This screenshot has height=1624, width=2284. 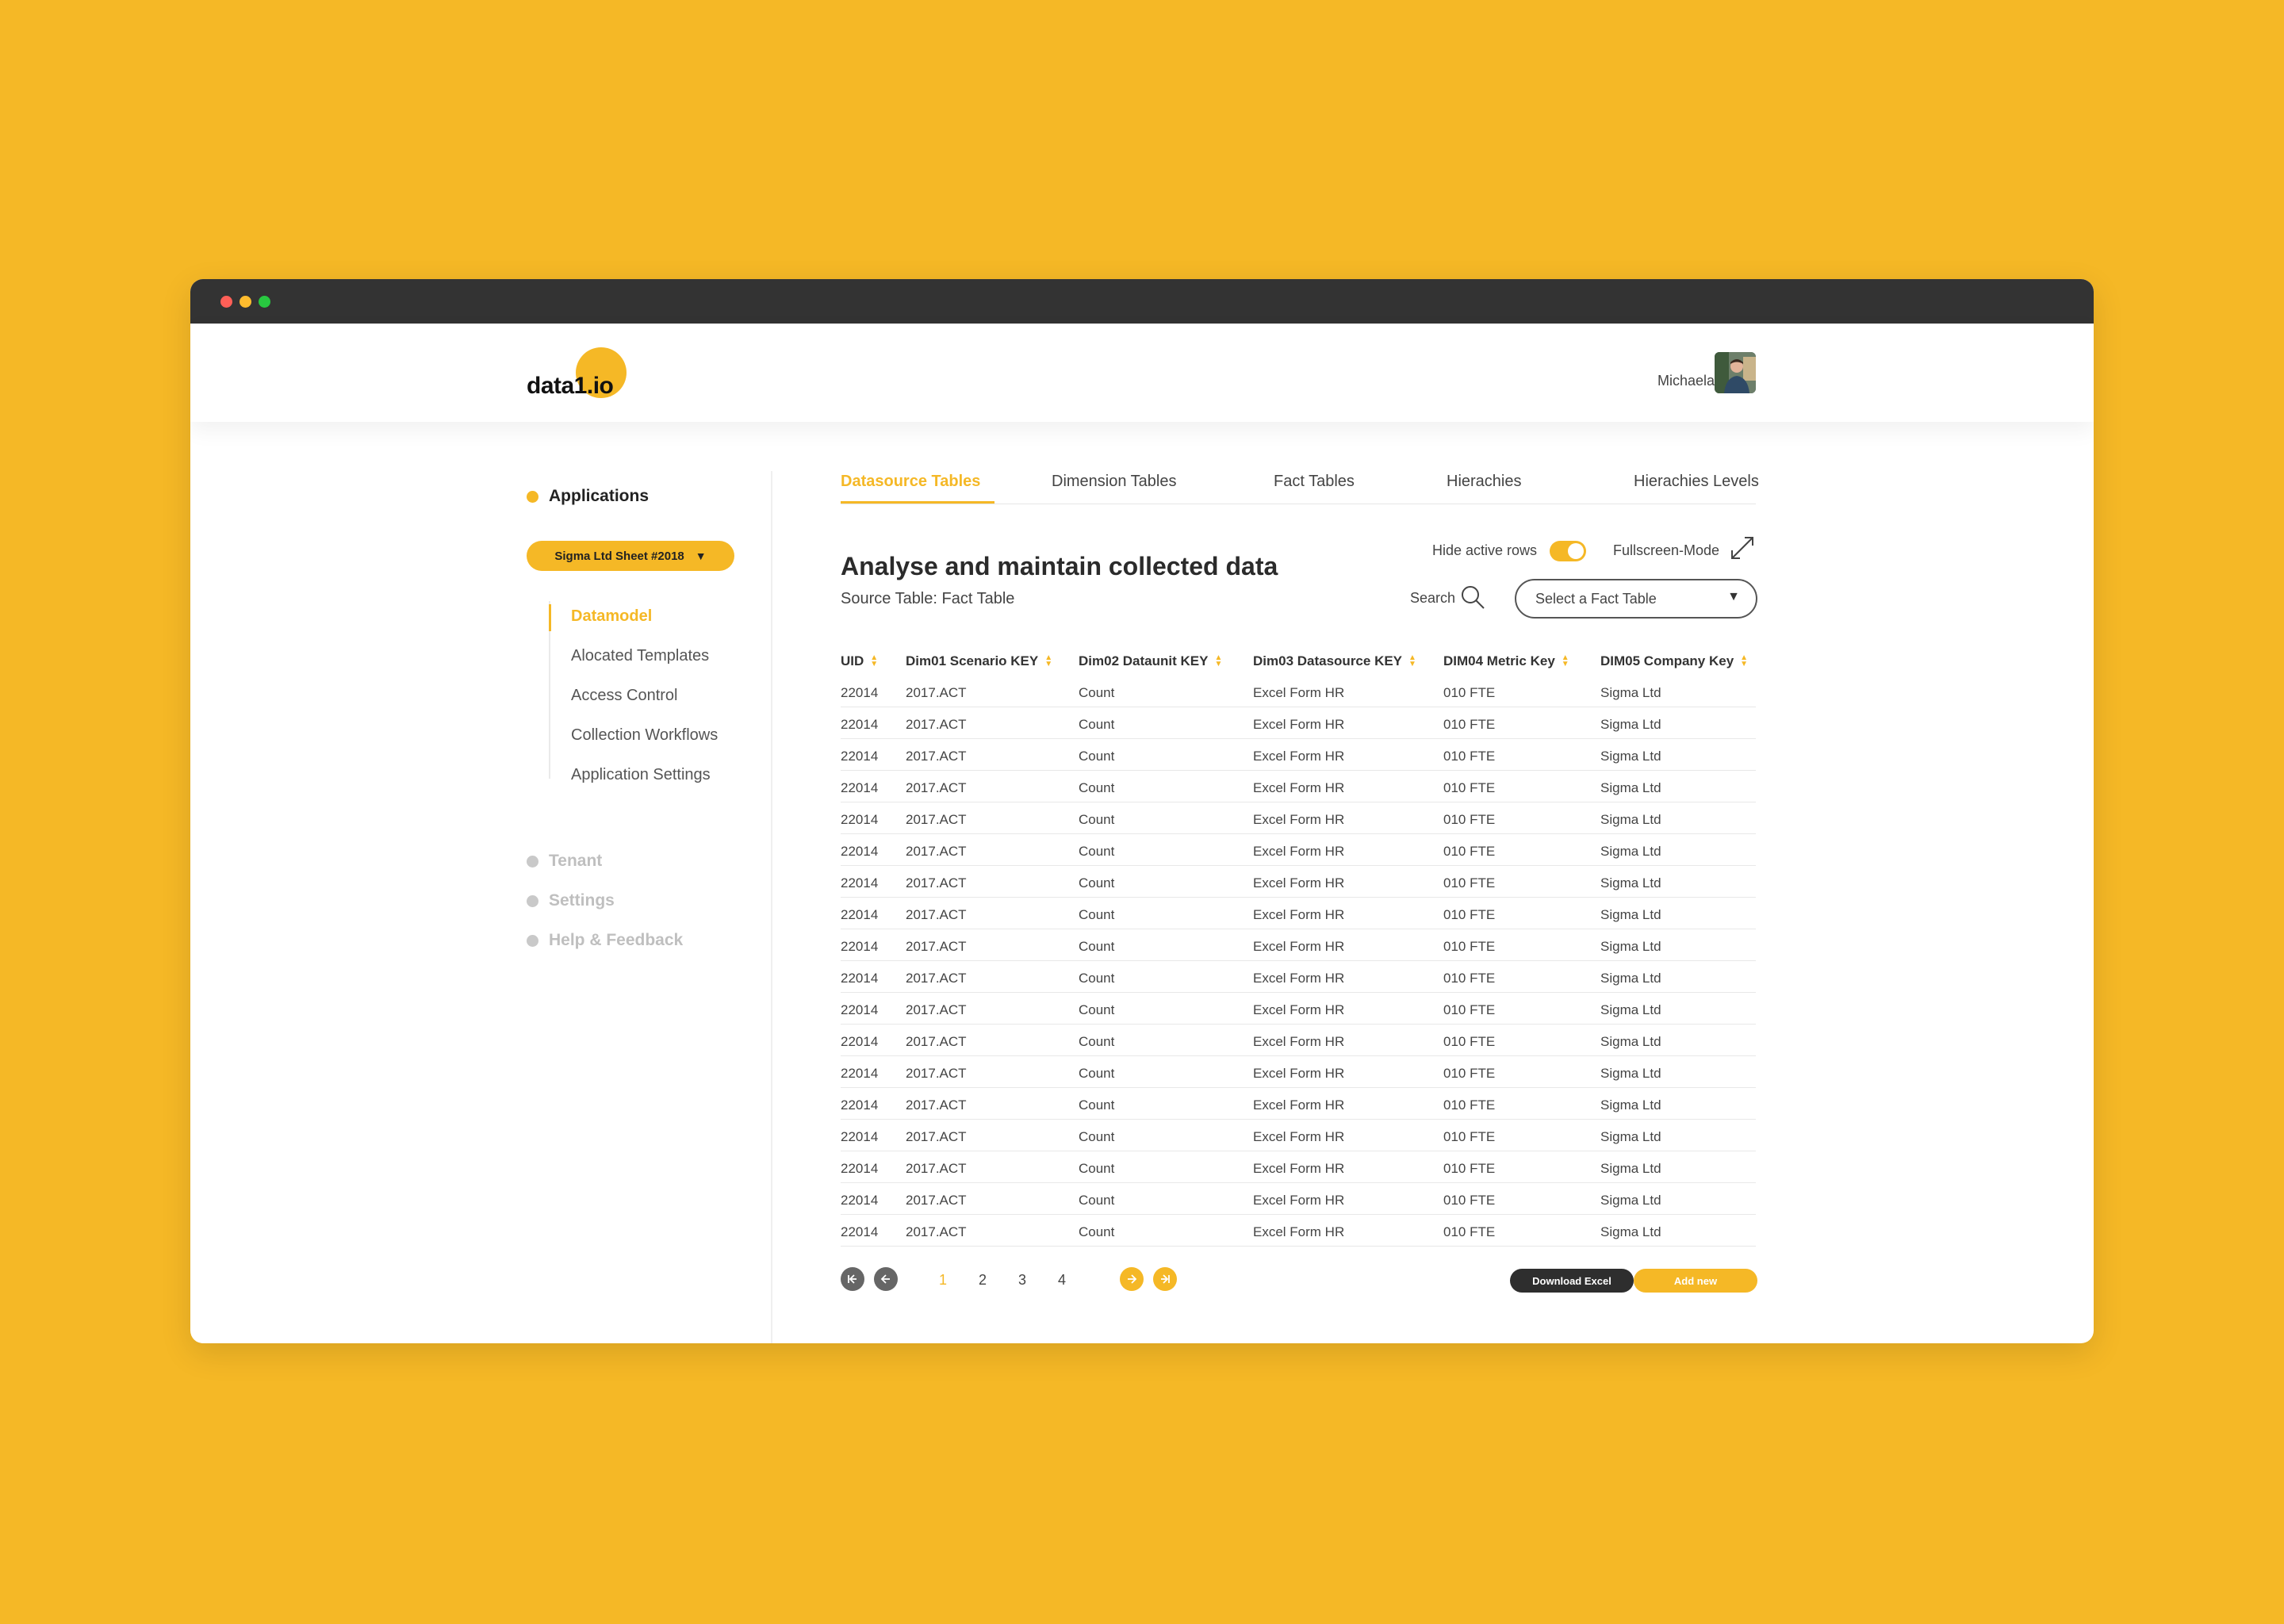 What do you see at coordinates (644, 735) in the screenshot?
I see `sidebar-item-collection-workflows: Collection Workflows` at bounding box center [644, 735].